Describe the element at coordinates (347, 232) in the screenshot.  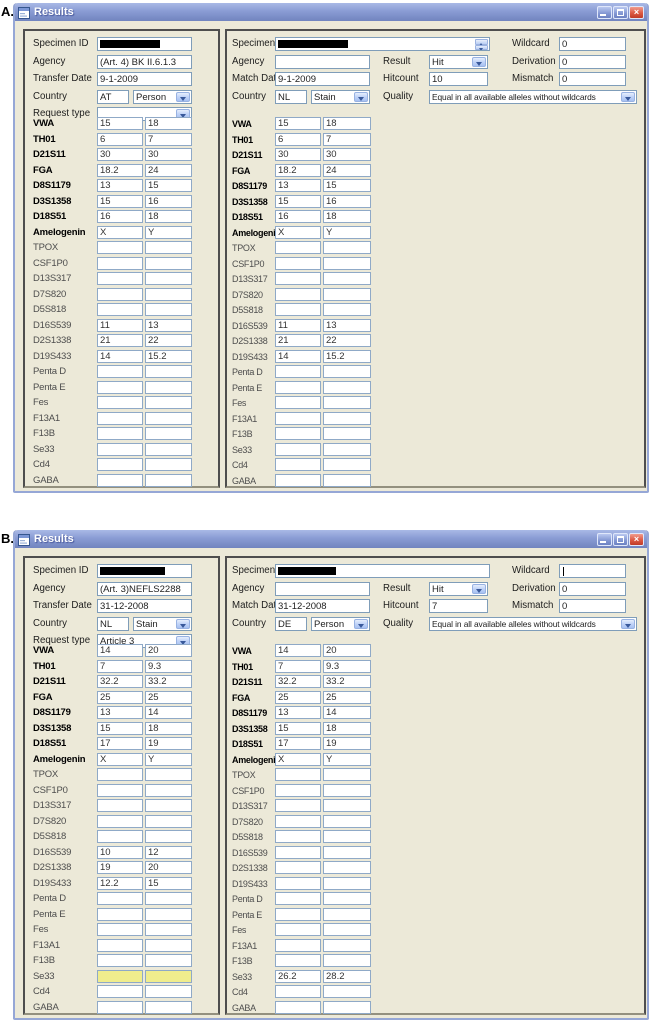
I see `allele-field-2: Y` at that location.